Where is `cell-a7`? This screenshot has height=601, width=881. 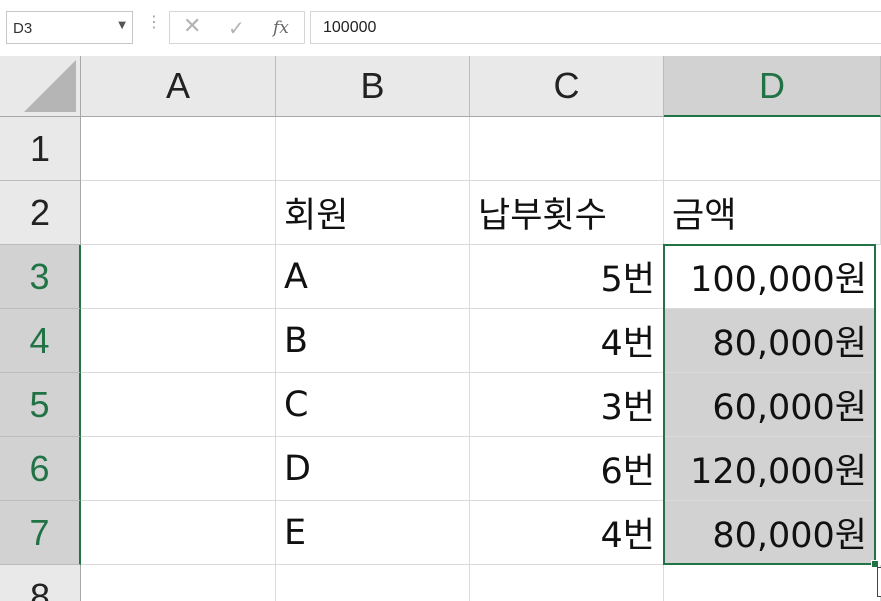 cell-a7 is located at coordinates (178, 533).